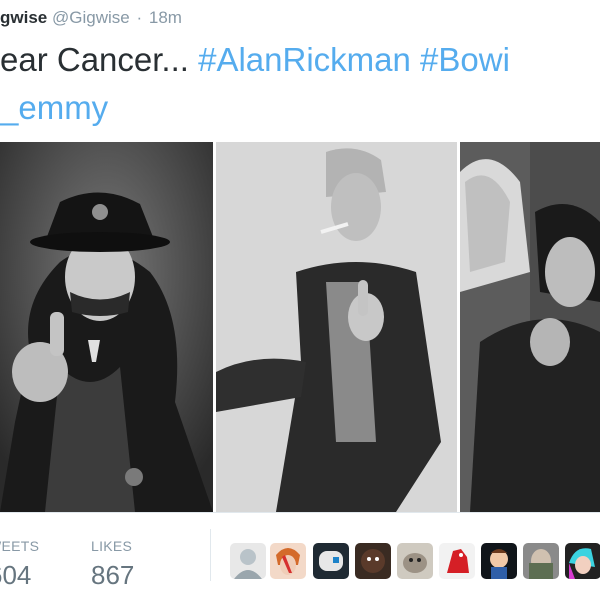 This screenshot has height=601, width=600. I want to click on likes-stat: LIKES 867, so click(112, 563).